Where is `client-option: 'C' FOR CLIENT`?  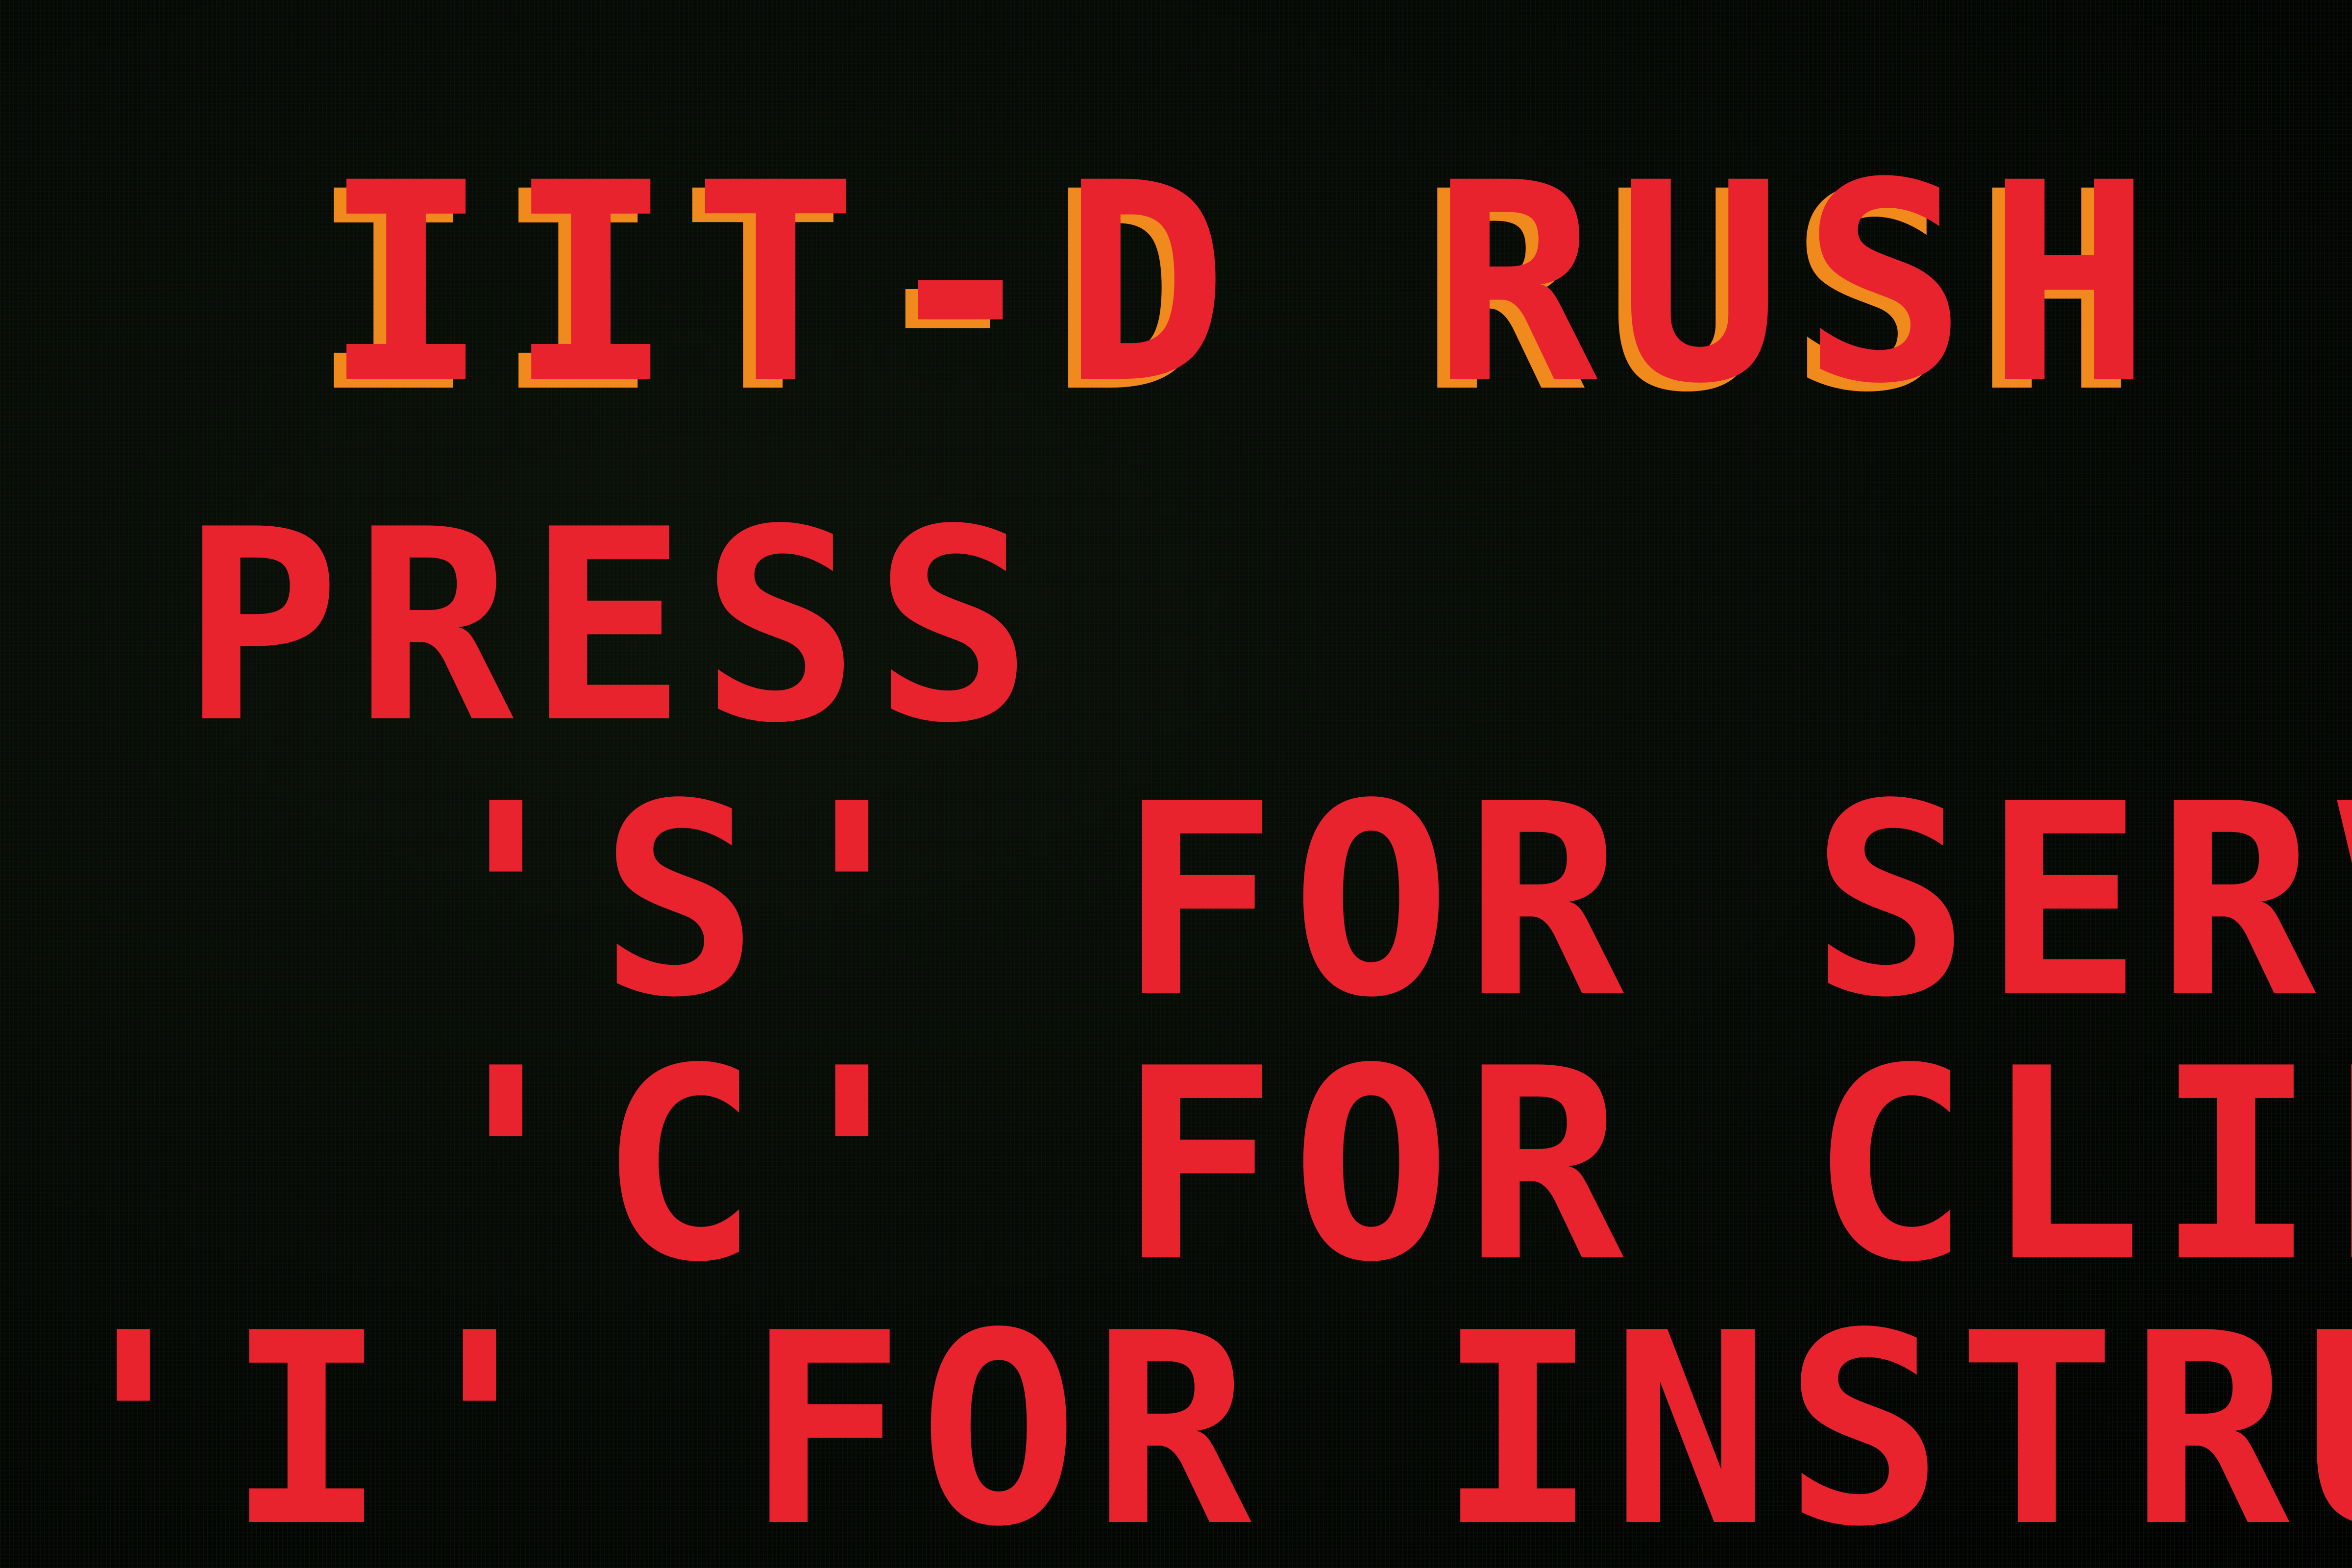
client-option: 'C' FOR CLIENT is located at coordinates (1389, 1166).